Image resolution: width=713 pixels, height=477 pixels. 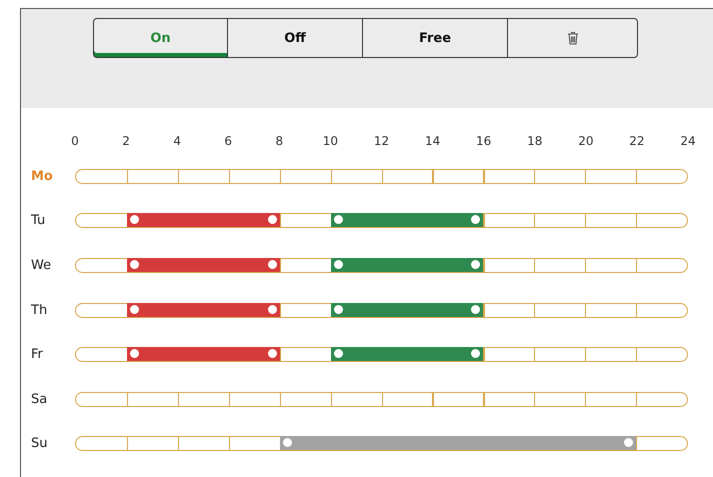 I want to click on hour-label: 10, so click(x=330, y=141).